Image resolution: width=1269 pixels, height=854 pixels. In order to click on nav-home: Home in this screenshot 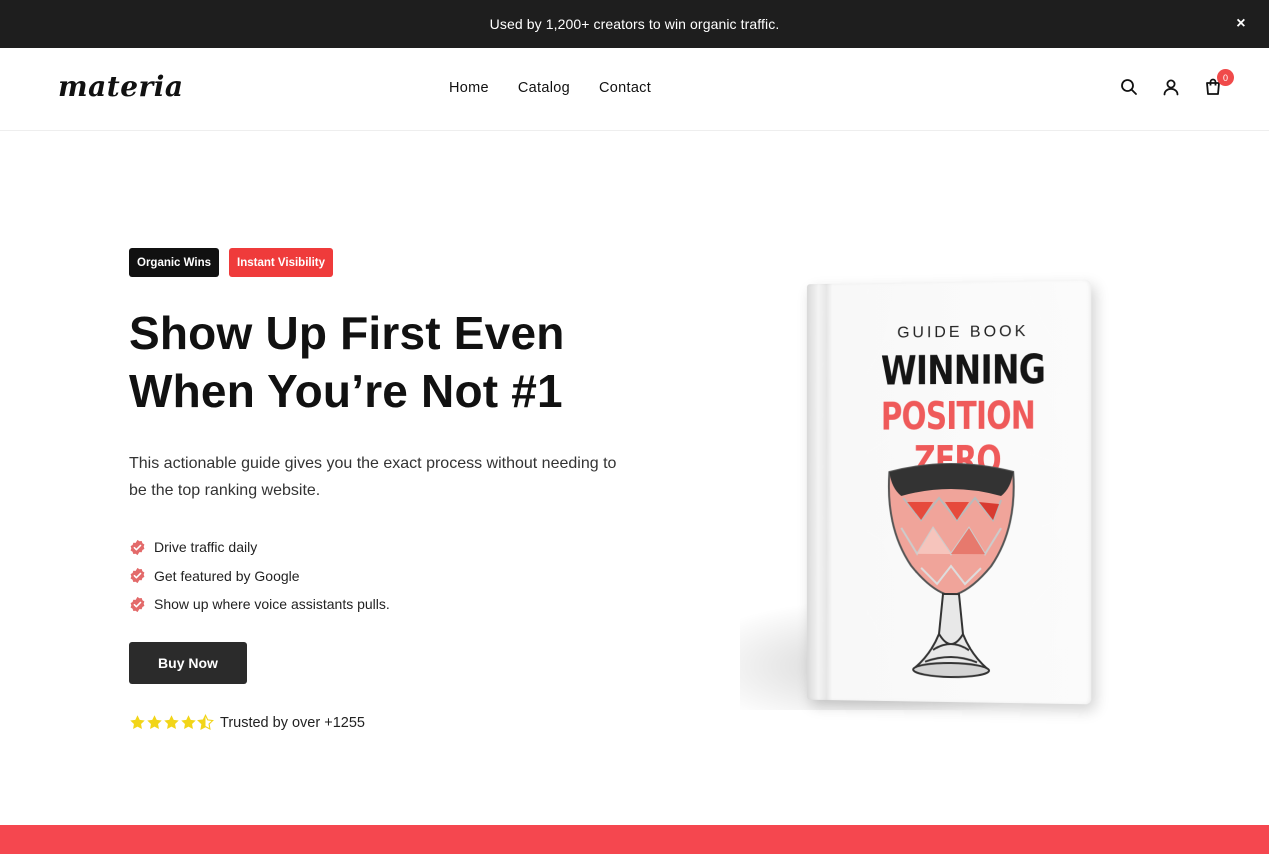, I will do `click(469, 88)`.